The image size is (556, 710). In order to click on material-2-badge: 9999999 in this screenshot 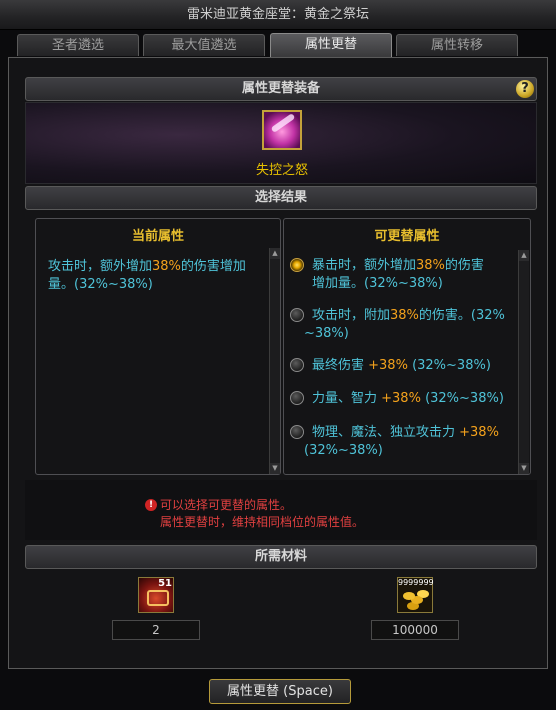, I will do `click(416, 582)`.